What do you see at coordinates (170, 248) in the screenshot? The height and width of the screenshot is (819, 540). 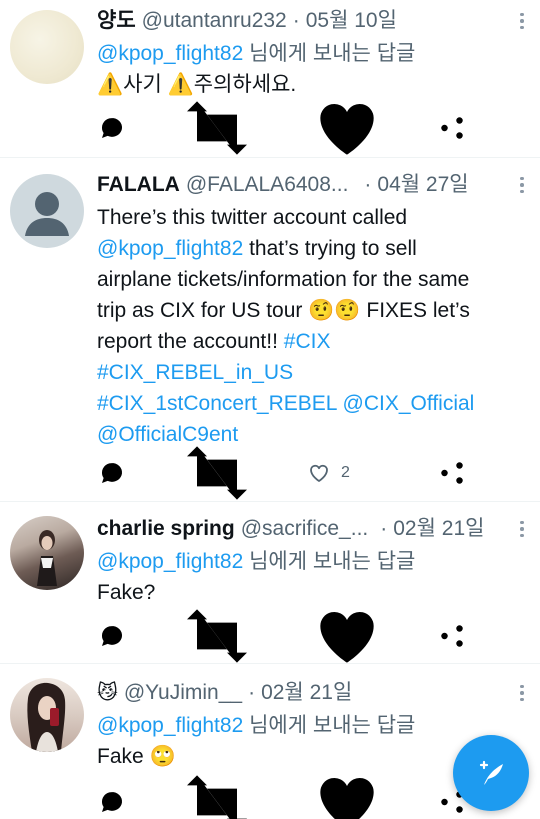 I see `mention-link: @kpop_flight82` at bounding box center [170, 248].